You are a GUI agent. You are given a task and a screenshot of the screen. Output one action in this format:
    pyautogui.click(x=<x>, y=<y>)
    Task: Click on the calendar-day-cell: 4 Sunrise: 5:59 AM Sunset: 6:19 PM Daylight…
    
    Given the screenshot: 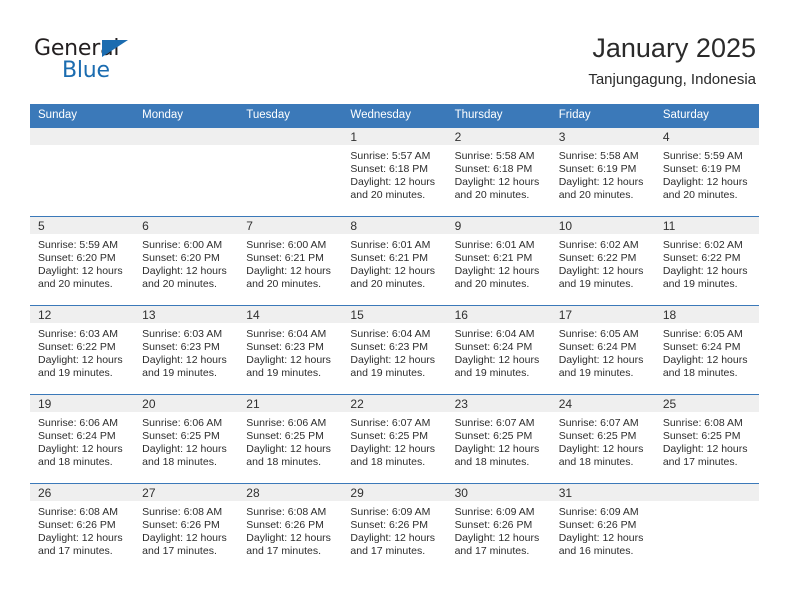 What is the action you would take?
    pyautogui.click(x=706, y=172)
    